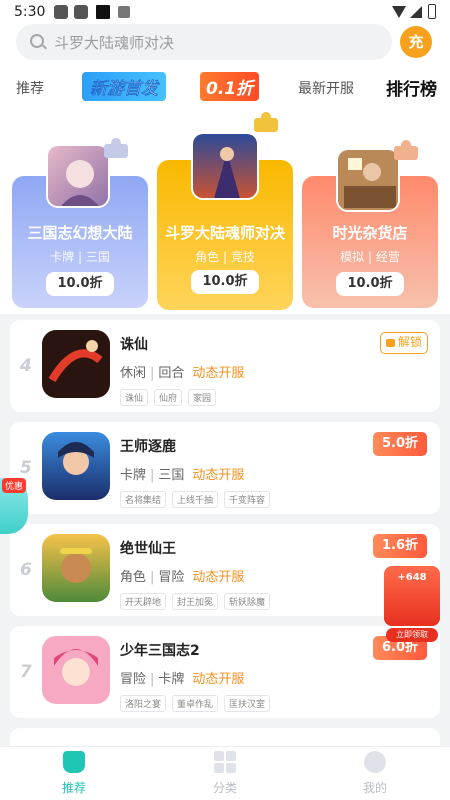 The height and width of the screenshot is (800, 450). What do you see at coordinates (182, 475) in the screenshot?
I see `game-meta: 卡牌 | 三国 动态开服` at bounding box center [182, 475].